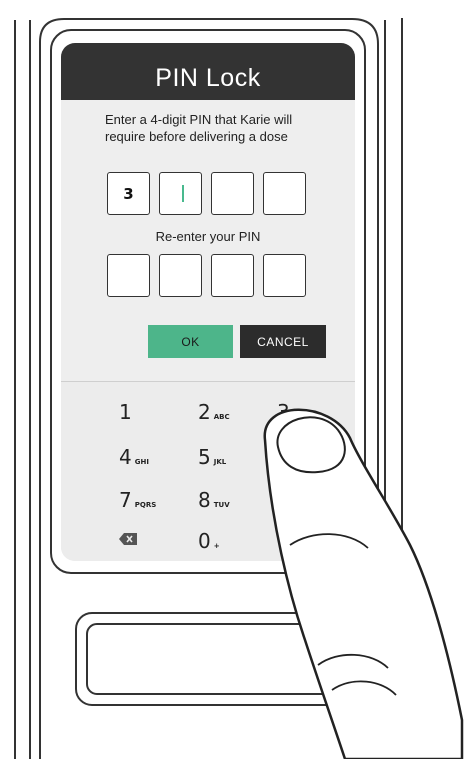 This screenshot has width=468, height=759. Describe the element at coordinates (127, 412) in the screenshot. I see `key-1: 1` at that location.